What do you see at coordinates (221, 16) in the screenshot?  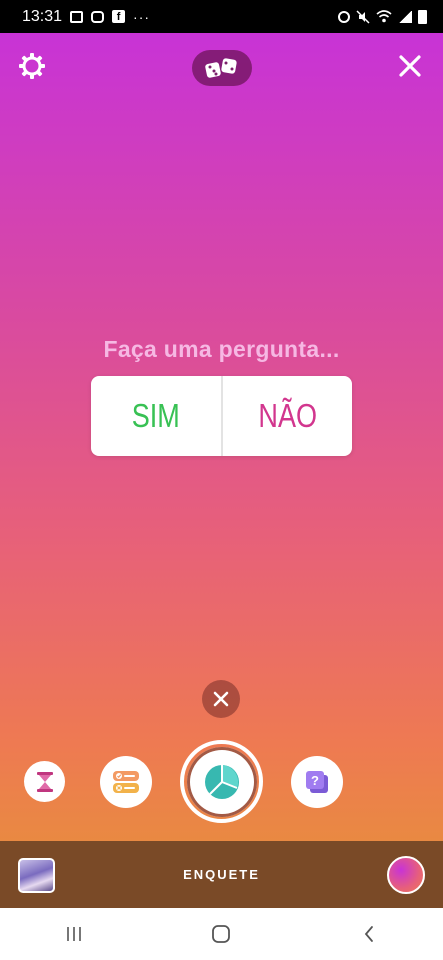 I see `status-bar: 13:31 f ···` at bounding box center [221, 16].